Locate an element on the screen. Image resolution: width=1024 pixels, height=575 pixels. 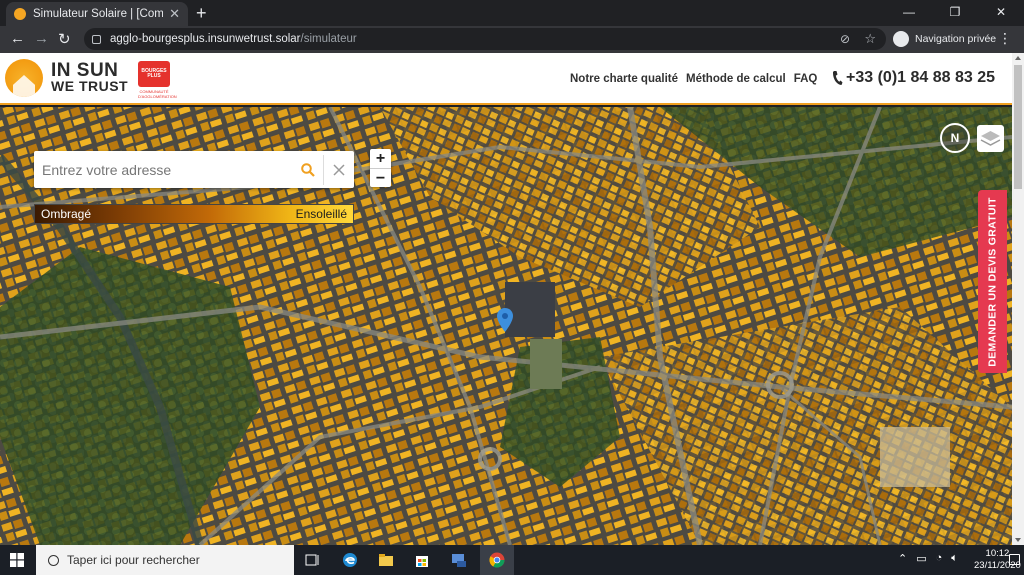
lock-icon is located at coordinates (96, 39).